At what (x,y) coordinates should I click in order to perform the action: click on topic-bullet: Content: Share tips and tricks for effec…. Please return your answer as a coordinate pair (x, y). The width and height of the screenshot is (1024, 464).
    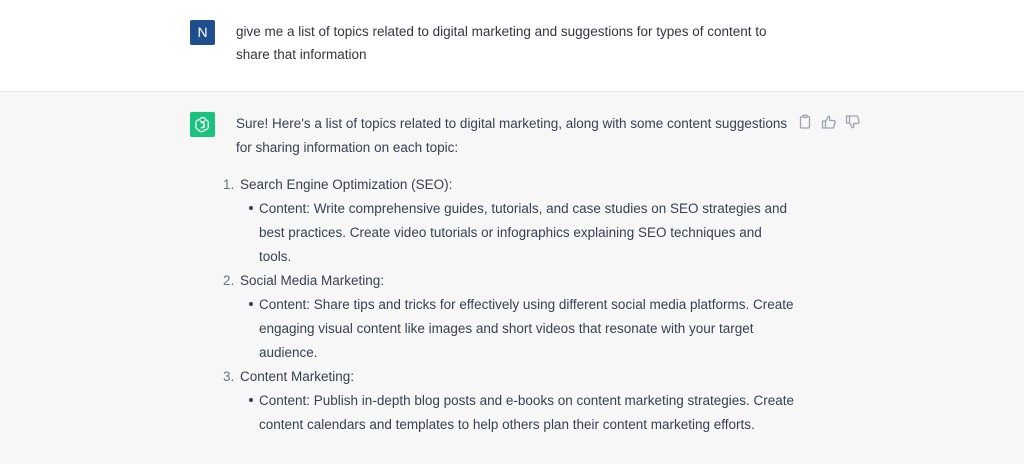
    Looking at the image, I should click on (522, 329).